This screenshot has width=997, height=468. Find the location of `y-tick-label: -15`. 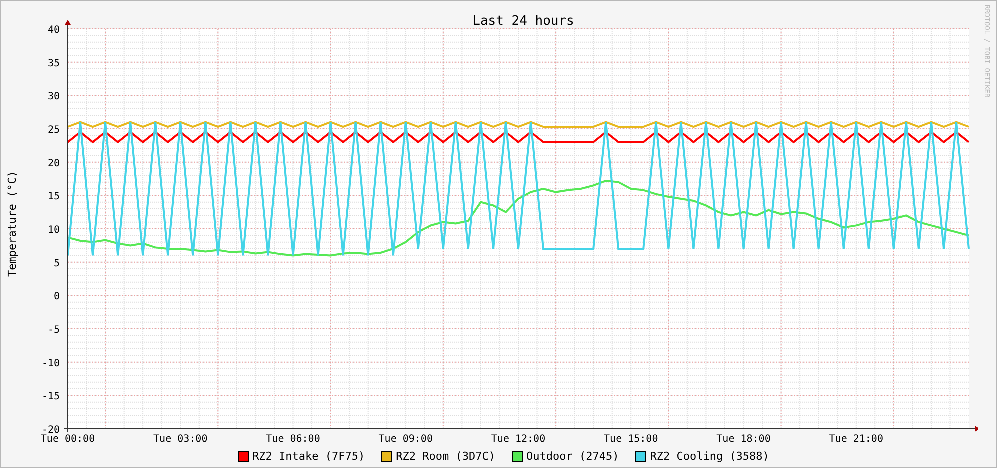

y-tick-label: -15 is located at coordinates (51, 397).